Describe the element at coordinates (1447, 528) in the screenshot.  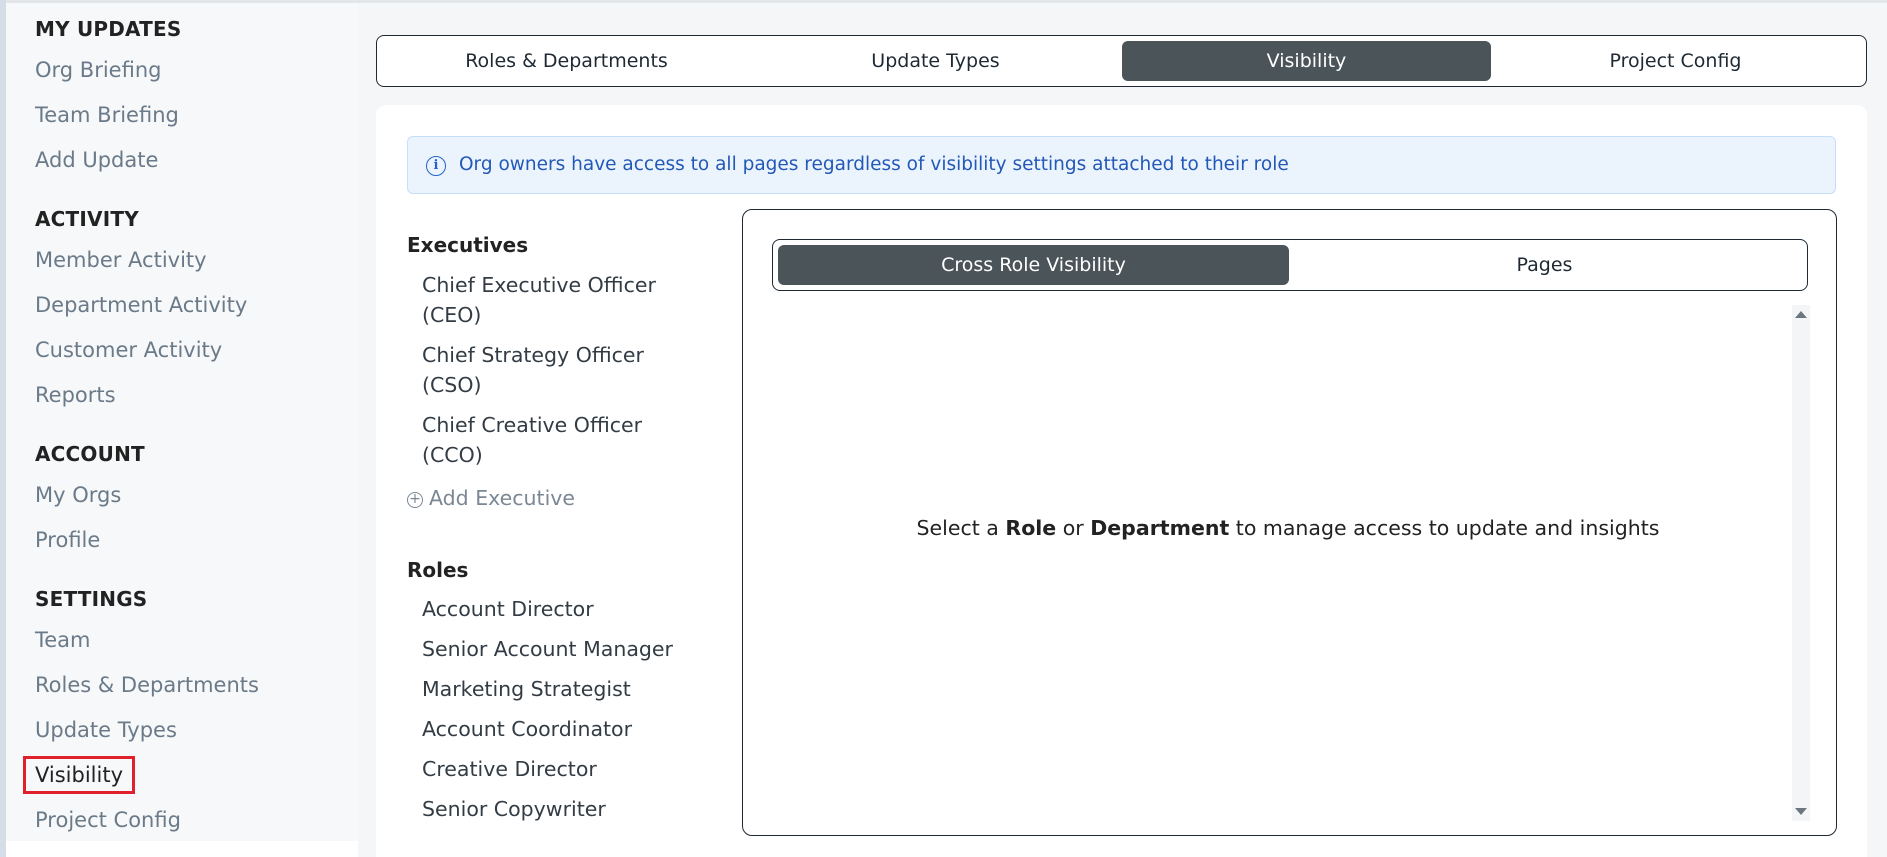
I see `empty-state-post: to manage access to update and insights` at that location.